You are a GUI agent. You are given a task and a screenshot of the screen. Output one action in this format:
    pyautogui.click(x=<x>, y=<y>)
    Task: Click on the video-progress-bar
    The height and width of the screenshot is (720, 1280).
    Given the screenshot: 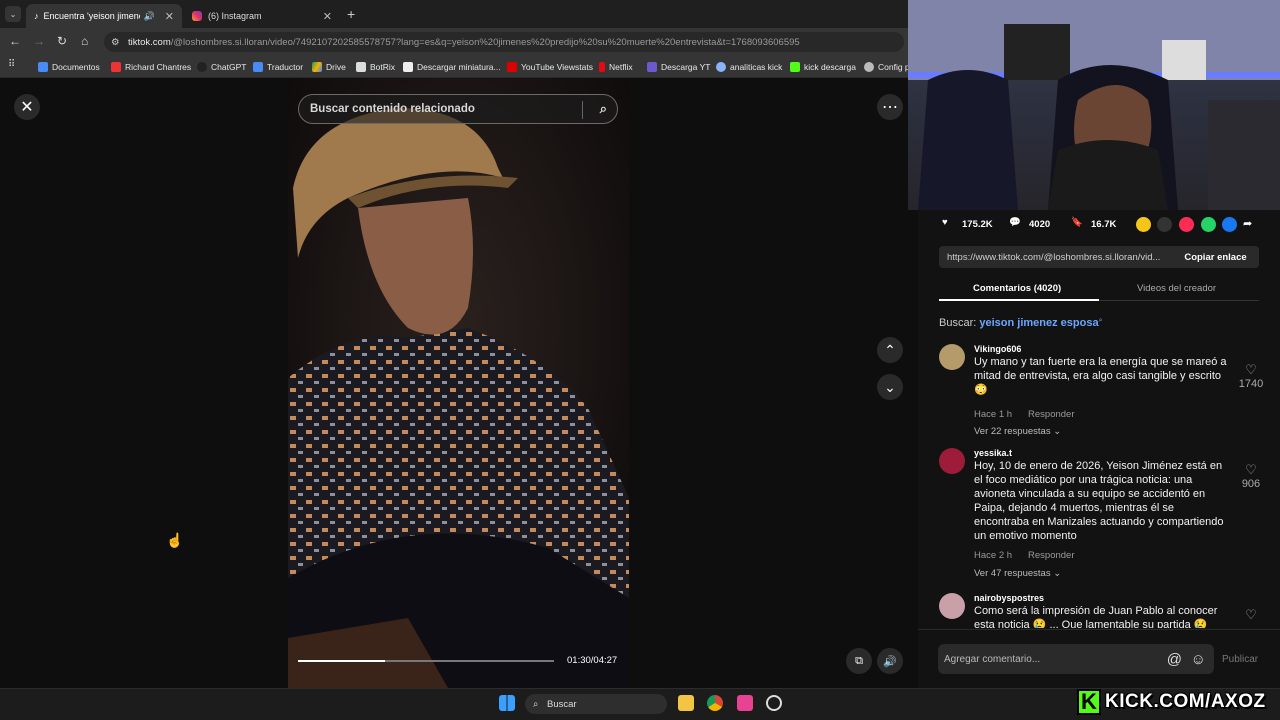 What is the action you would take?
    pyautogui.click(x=426, y=661)
    